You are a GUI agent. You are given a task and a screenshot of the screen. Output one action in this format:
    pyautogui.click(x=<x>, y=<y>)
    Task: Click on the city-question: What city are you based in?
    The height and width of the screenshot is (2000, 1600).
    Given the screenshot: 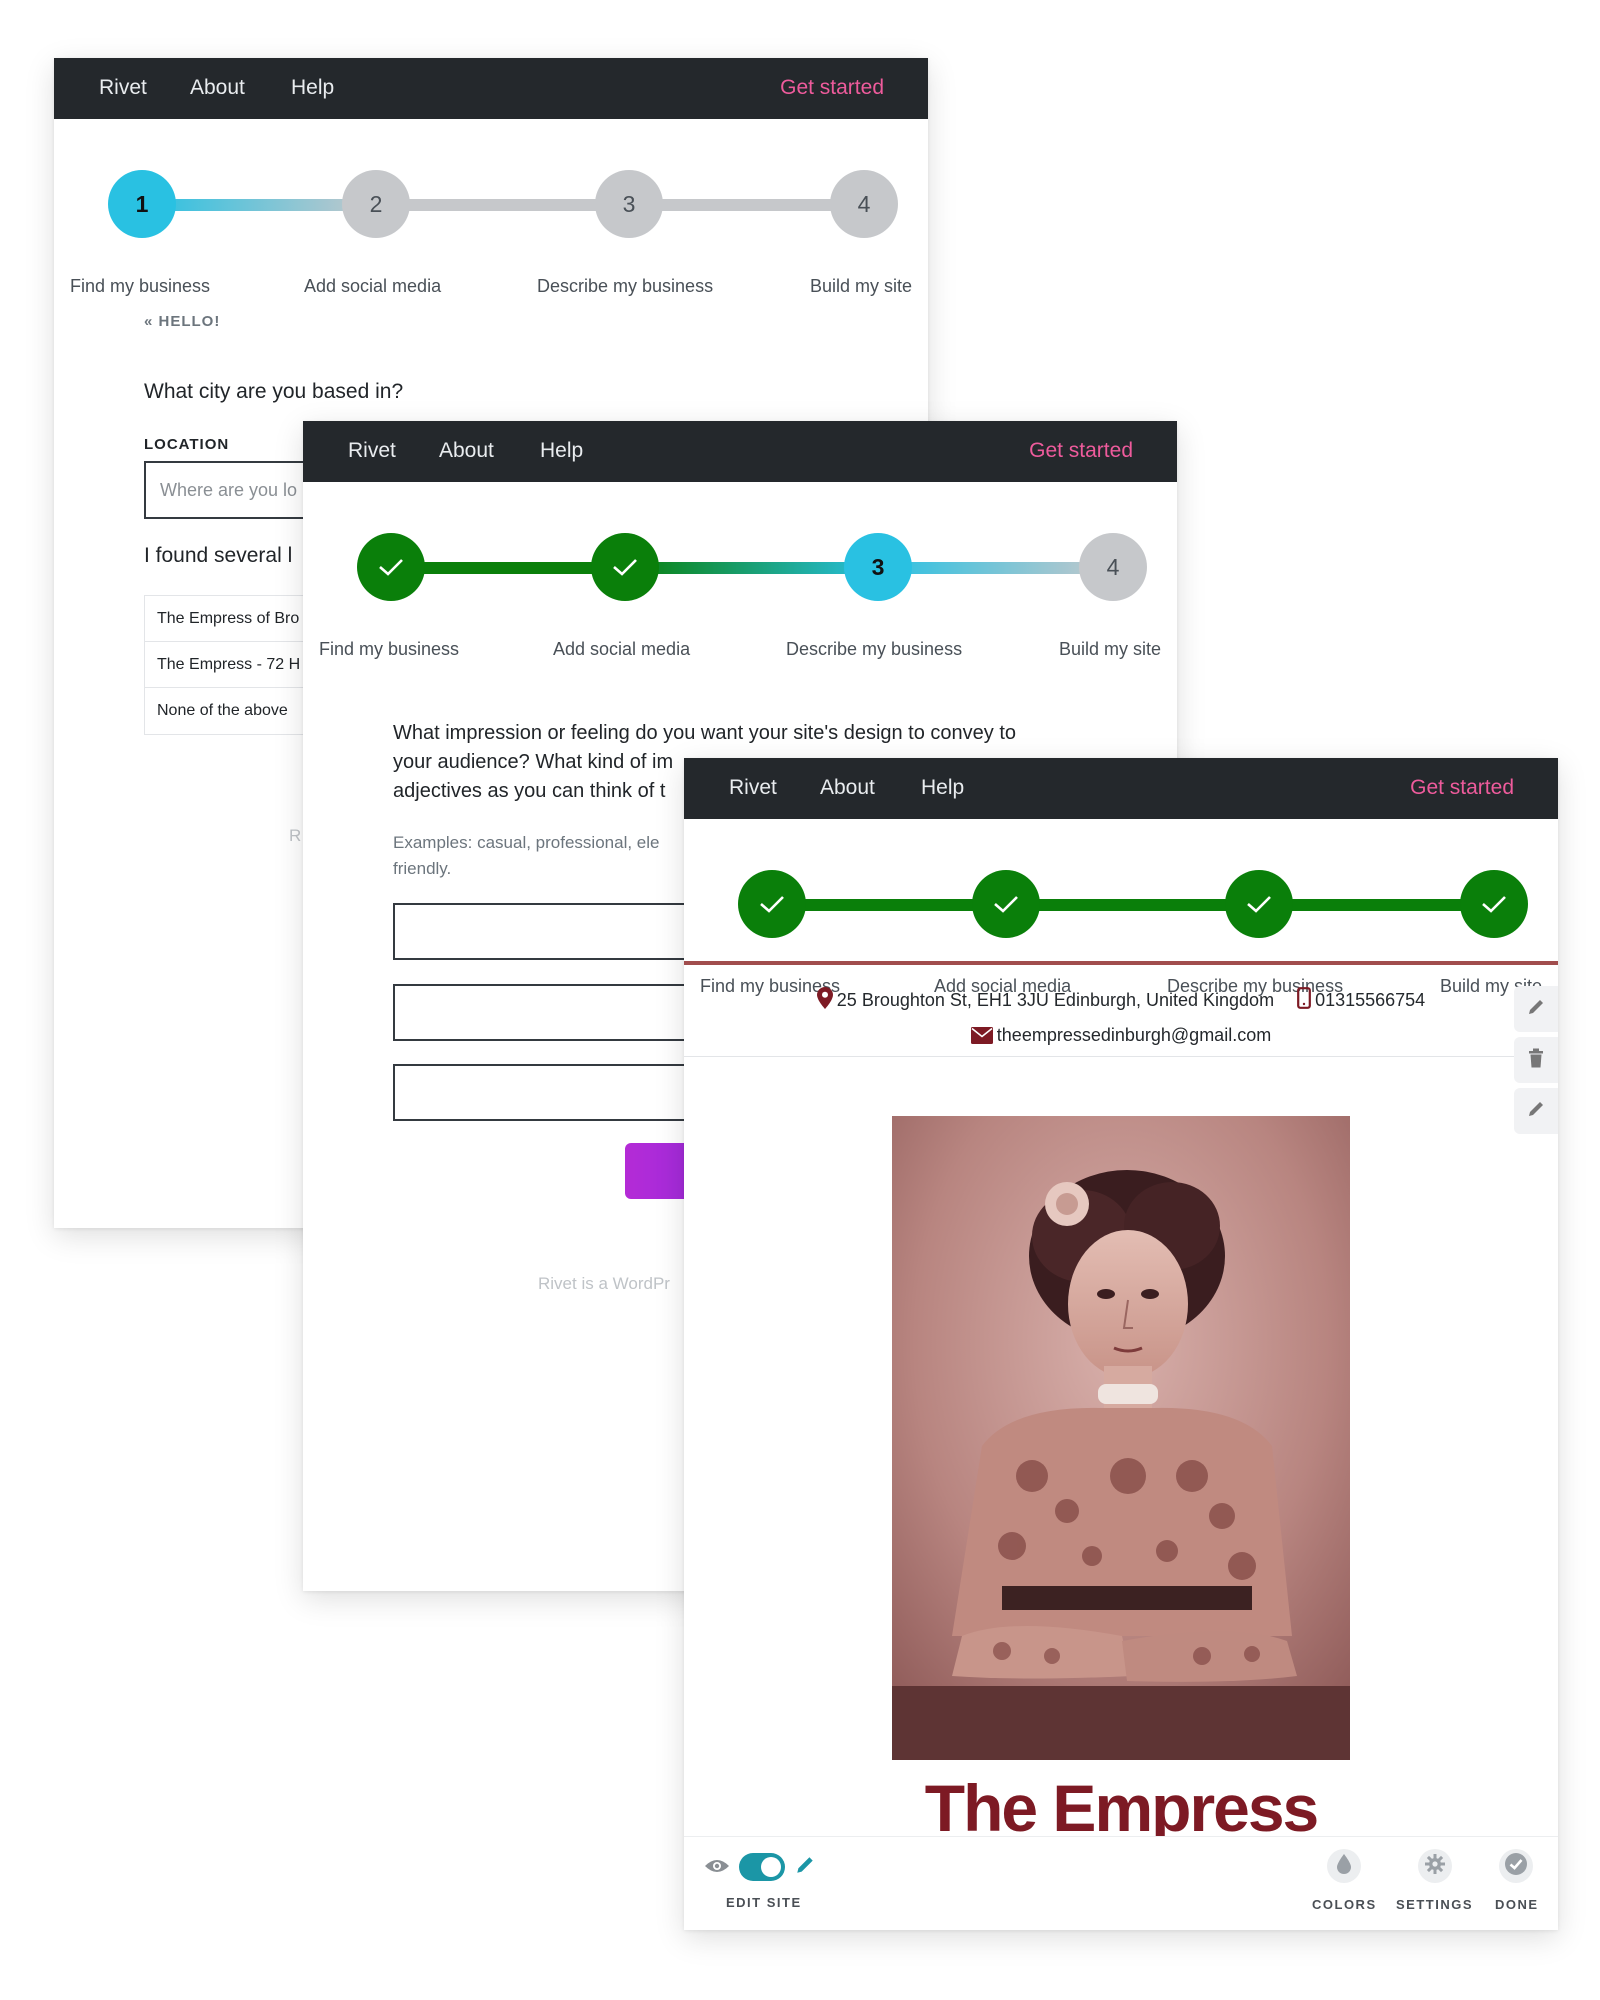 What is the action you would take?
    pyautogui.click(x=274, y=391)
    